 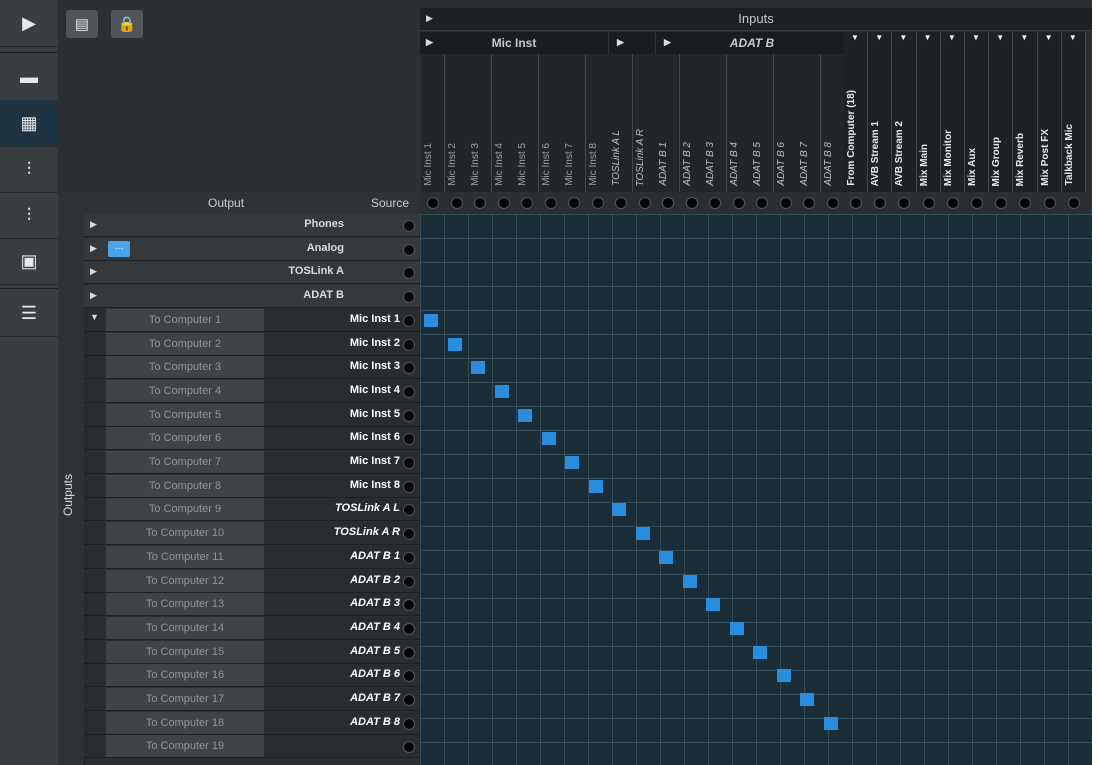 What do you see at coordinates (977, 112) in the screenshot?
I see `input-group-column-header: ▼ Mix Aux` at bounding box center [977, 112].